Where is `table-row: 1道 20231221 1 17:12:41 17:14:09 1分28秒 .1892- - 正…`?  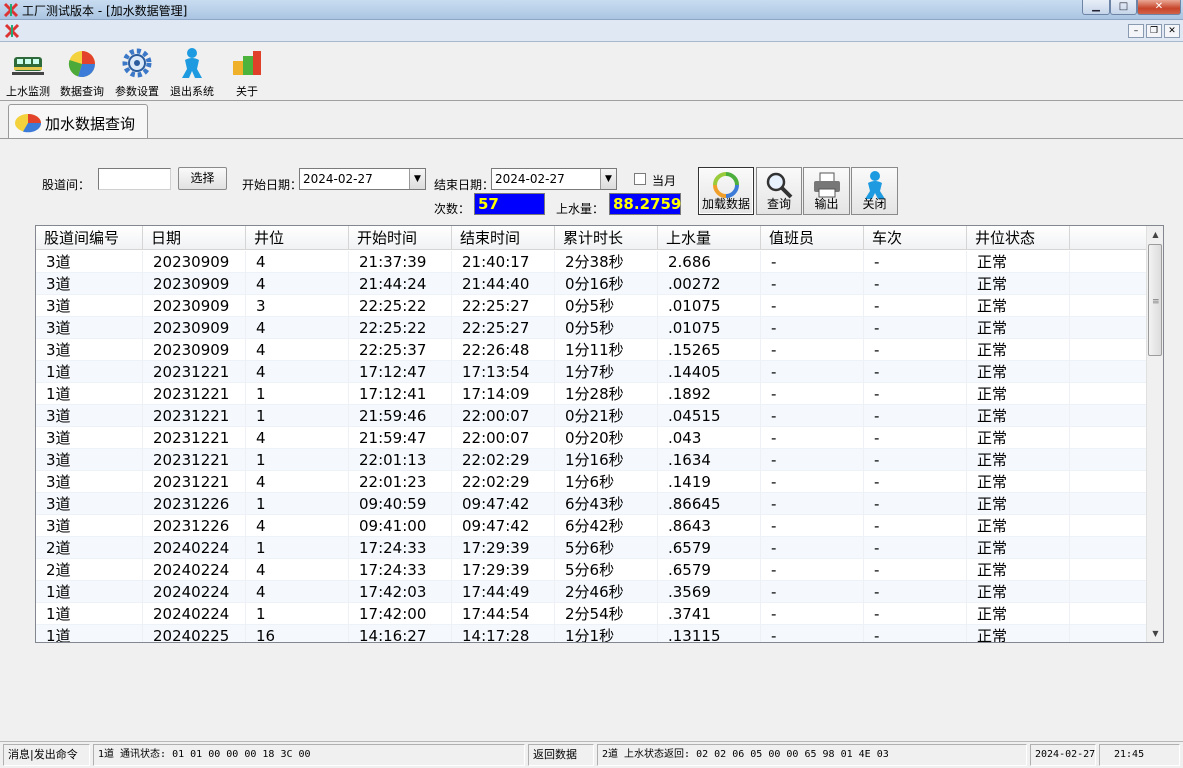
table-row: 1道 20231221 1 17:12:41 17:14:09 1分28秒 .1892- - 正… is located at coordinates (592, 394).